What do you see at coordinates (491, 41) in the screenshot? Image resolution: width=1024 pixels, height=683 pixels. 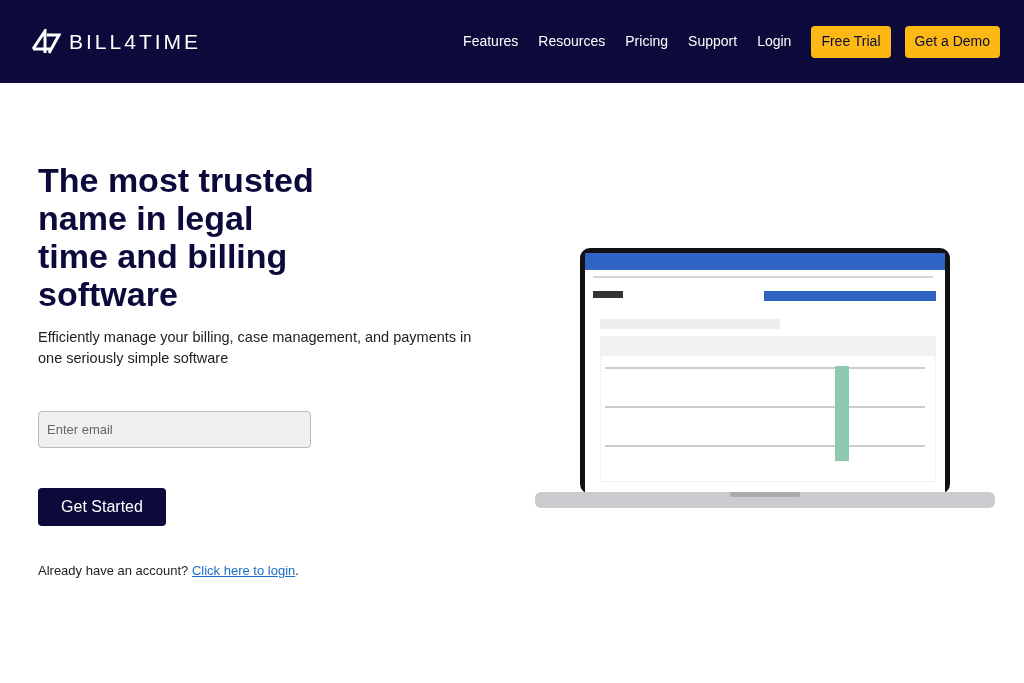 I see `nav-link: Features` at bounding box center [491, 41].